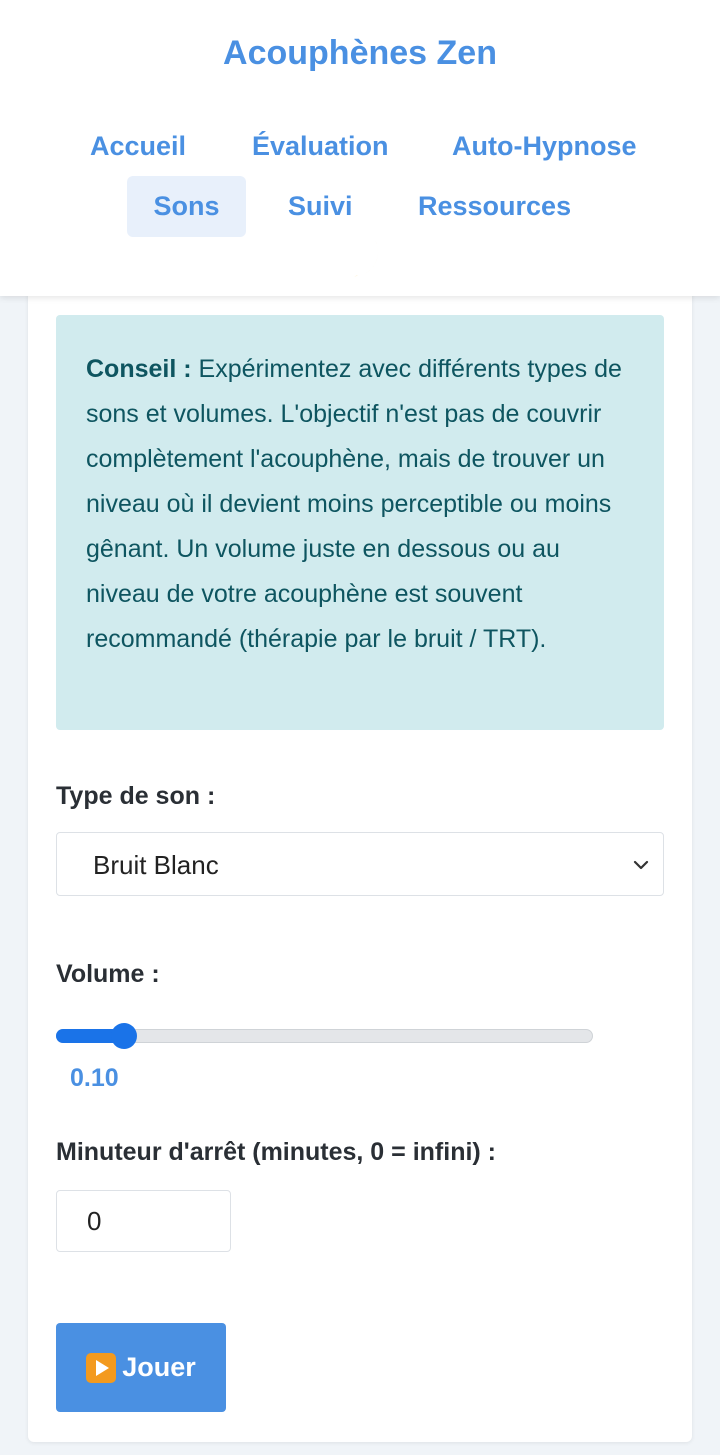 Image resolution: width=720 pixels, height=1455 pixels. I want to click on tip-prefix: Conseil :, so click(139, 369).